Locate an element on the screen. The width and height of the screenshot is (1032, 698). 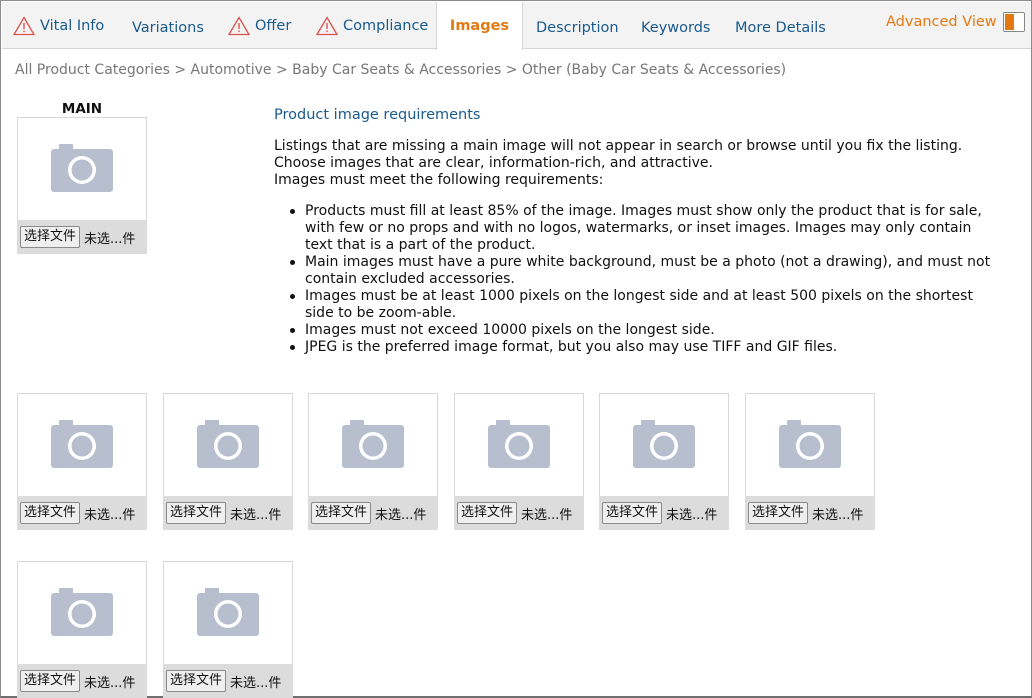
tab-description: Description is located at coordinates (577, 27).